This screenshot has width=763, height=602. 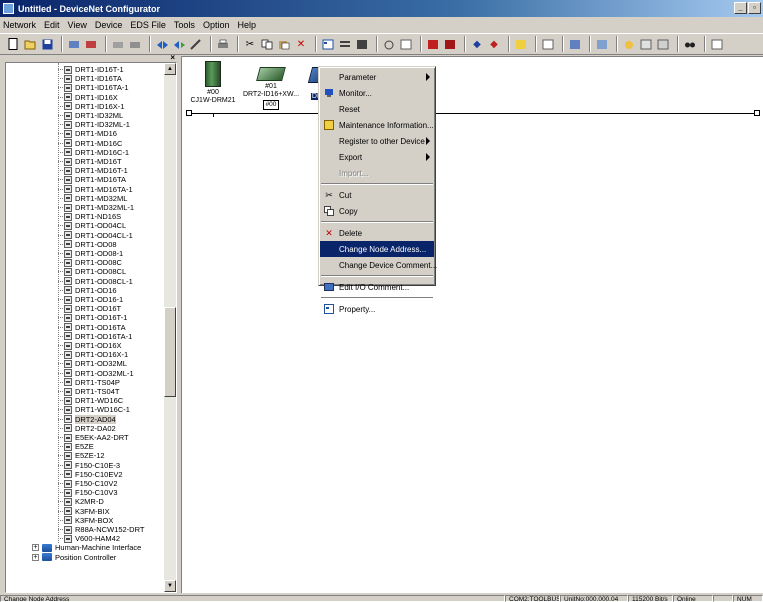 I want to click on tree-item-device: DRT1-ND16S, so click(x=89, y=216).